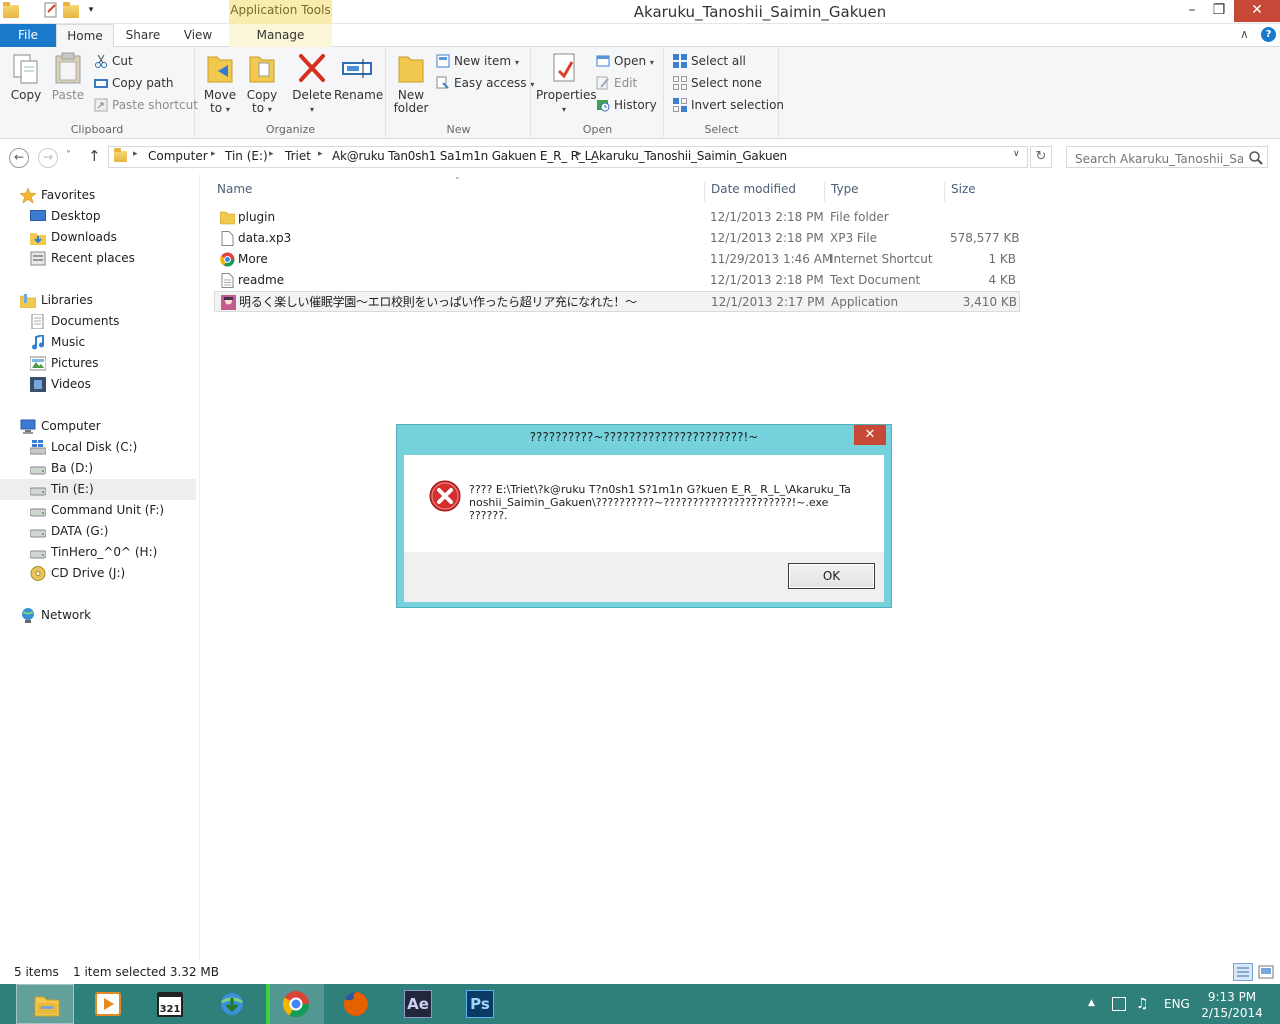  I want to click on nav-documents: Documents, so click(98, 321).